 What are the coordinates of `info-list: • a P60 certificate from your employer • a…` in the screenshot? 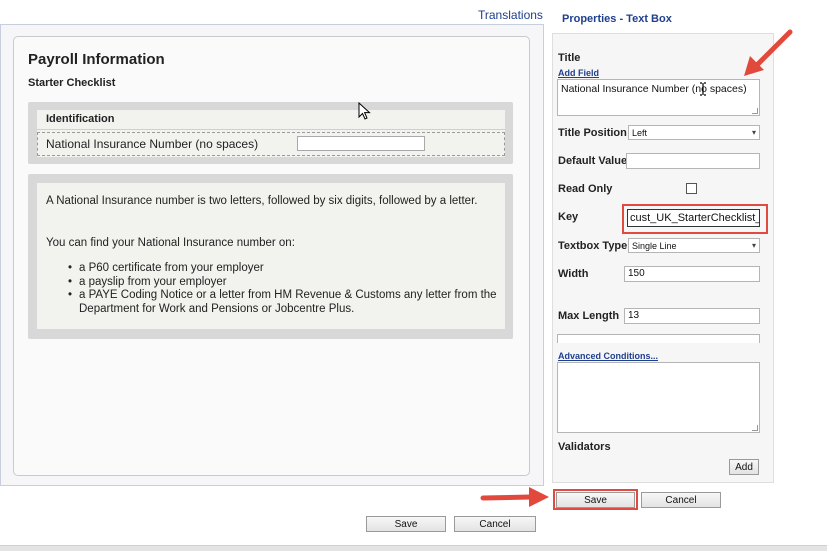 It's located at (274, 289).